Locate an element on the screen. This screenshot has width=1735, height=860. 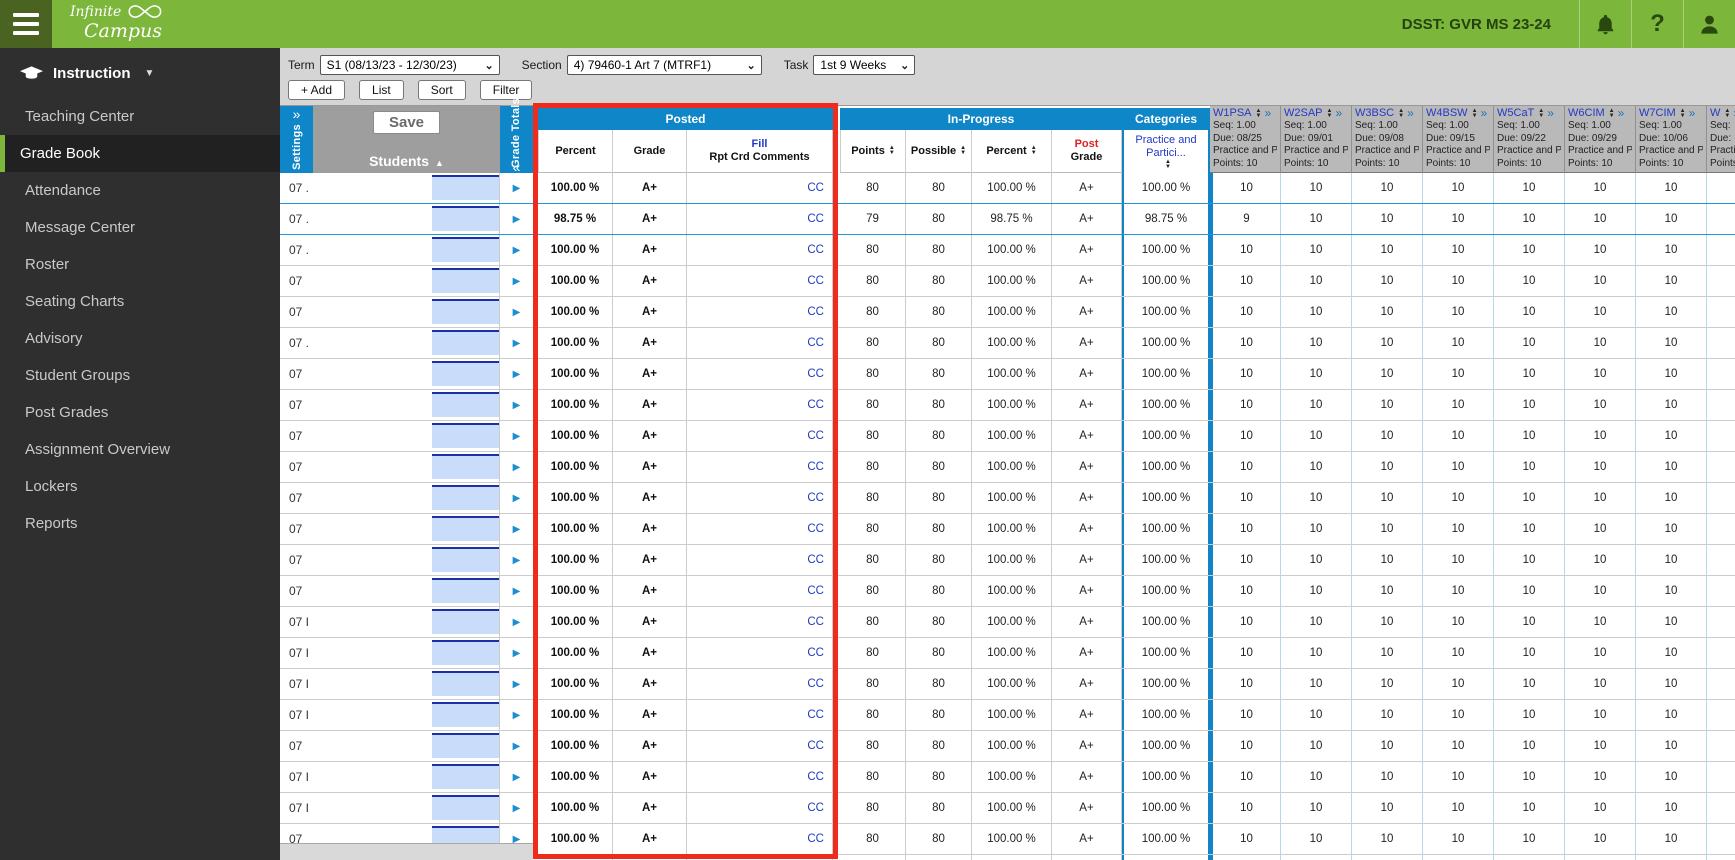
grade-totals-band: Grade Totals « is located at coordinates (516, 135).